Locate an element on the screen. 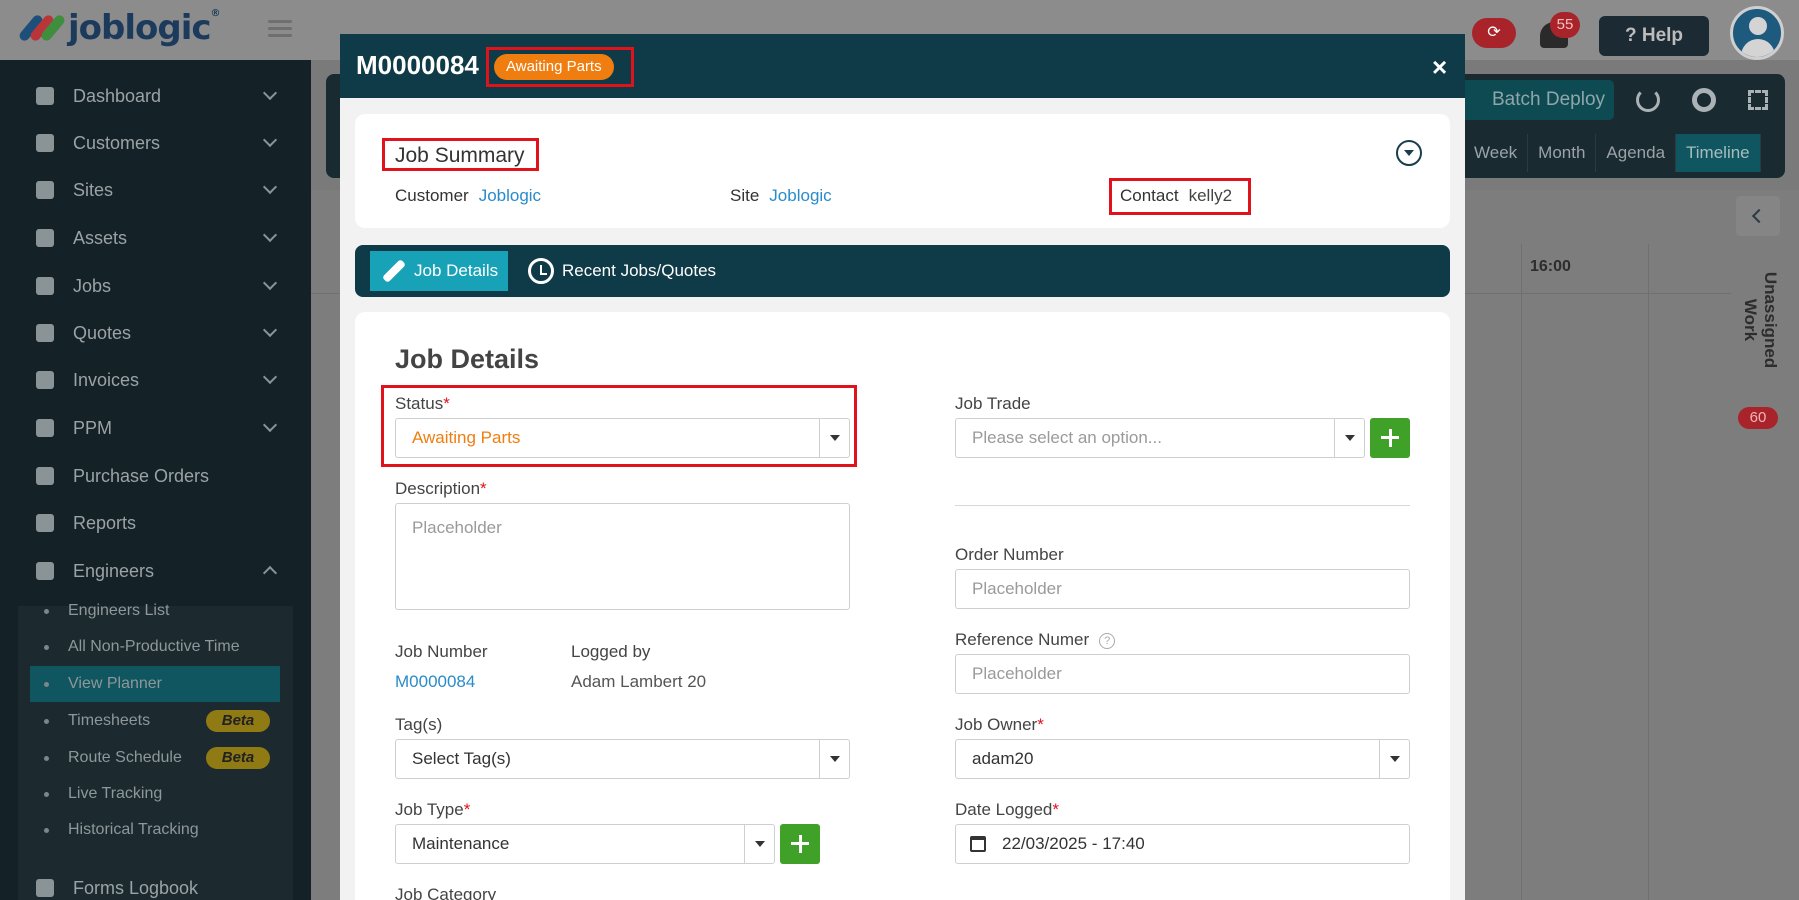 The height and width of the screenshot is (900, 1799). job-type-label: Job Type* is located at coordinates (433, 809).